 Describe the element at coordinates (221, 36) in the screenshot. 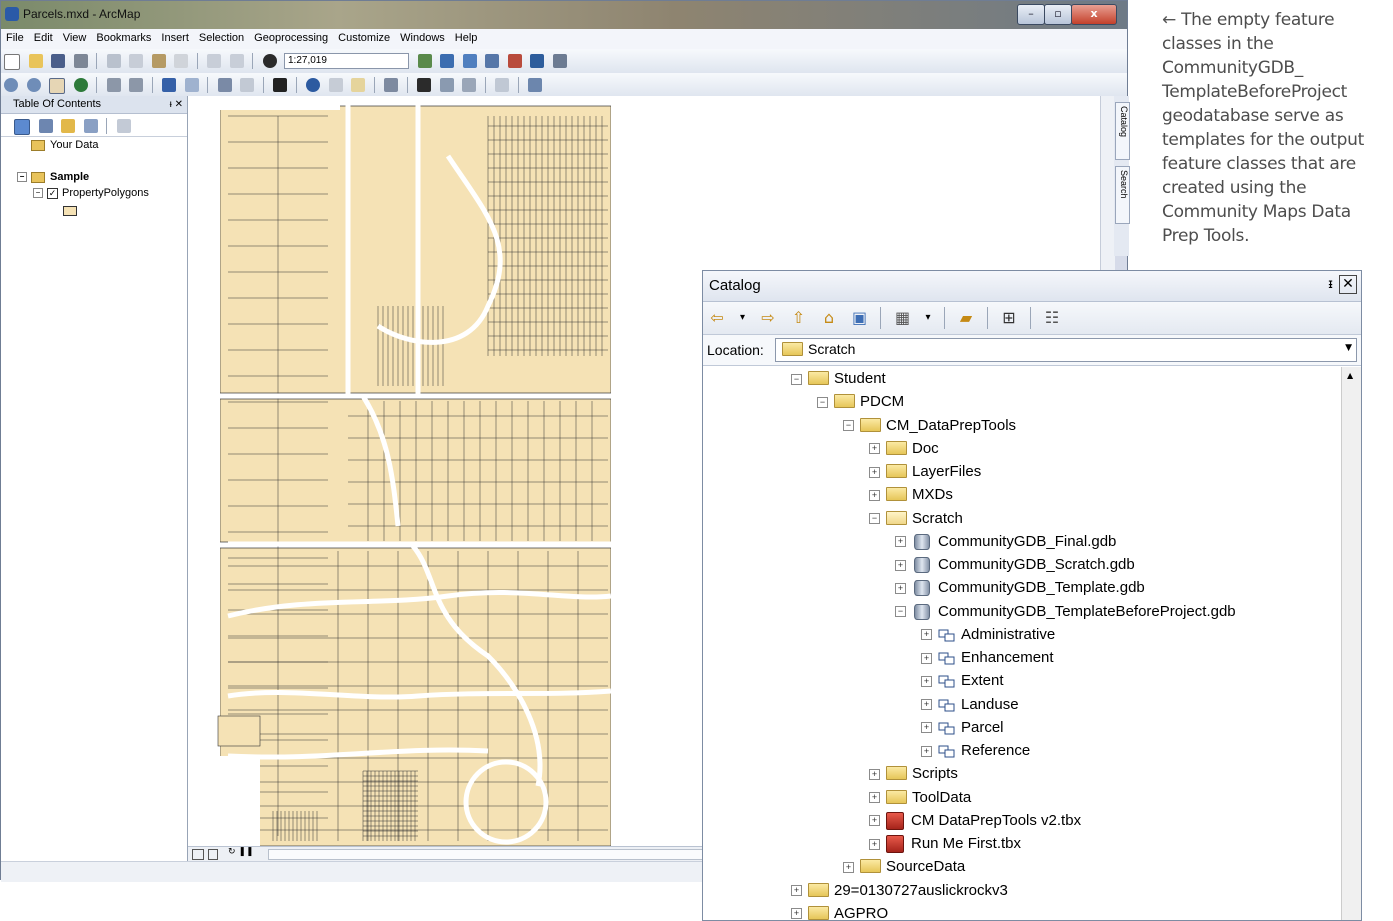

I see `menu-selection: Selection` at that location.